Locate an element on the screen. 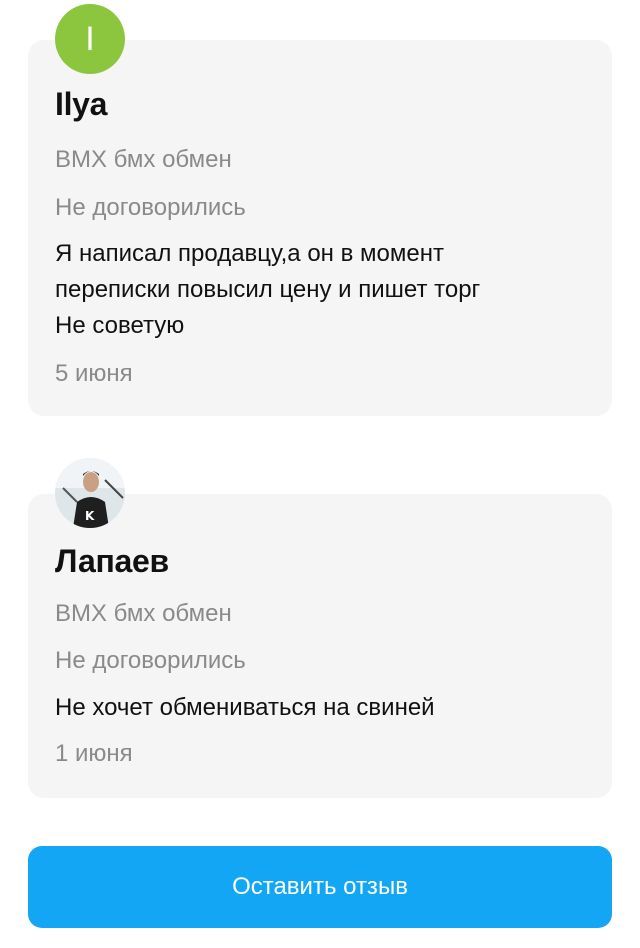 This screenshot has height=948, width=640. avatar: K is located at coordinates (90, 493).